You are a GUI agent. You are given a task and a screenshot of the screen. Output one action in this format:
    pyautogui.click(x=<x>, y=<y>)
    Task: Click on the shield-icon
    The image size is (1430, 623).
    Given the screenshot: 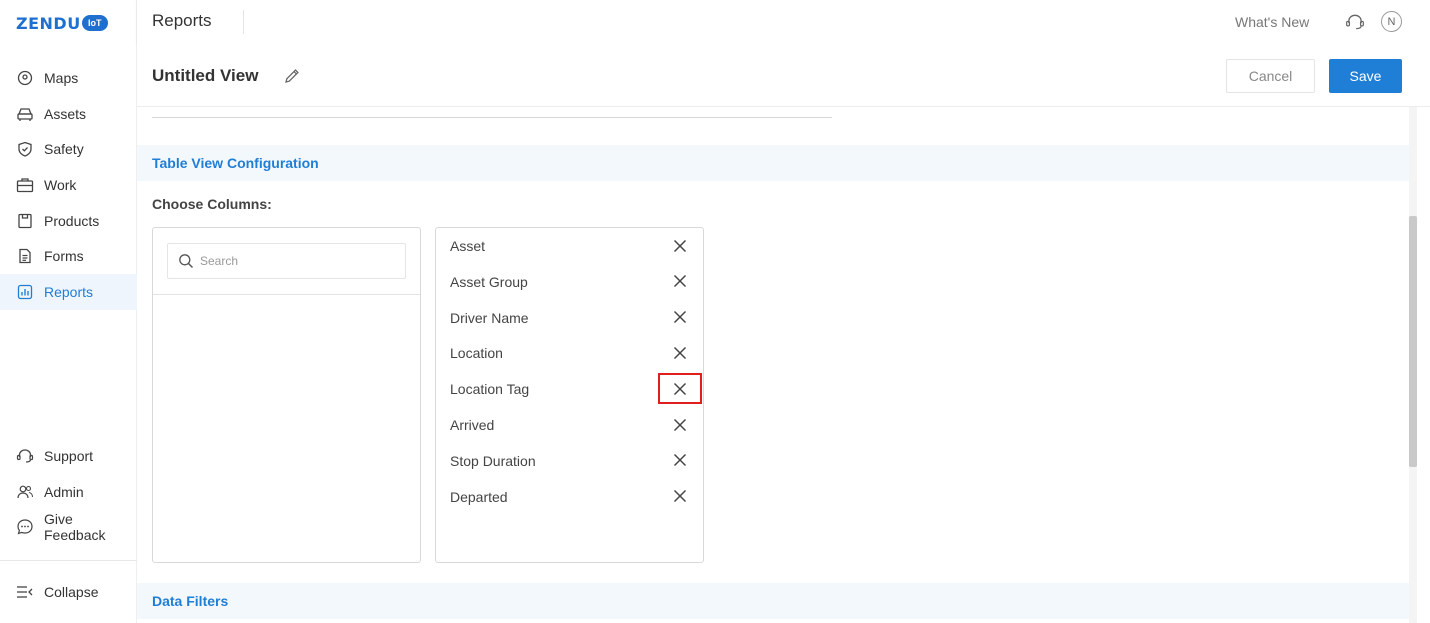 What is the action you would take?
    pyautogui.click(x=25, y=149)
    